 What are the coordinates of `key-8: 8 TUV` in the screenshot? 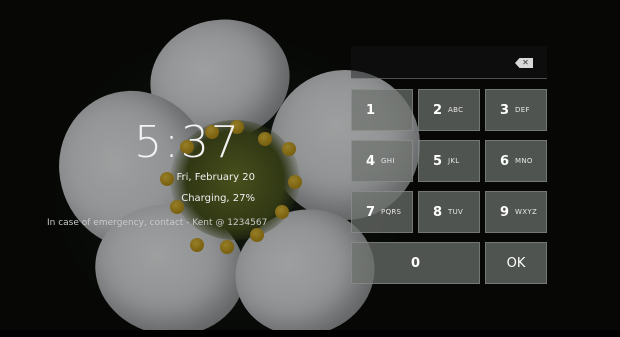 It's located at (449, 212).